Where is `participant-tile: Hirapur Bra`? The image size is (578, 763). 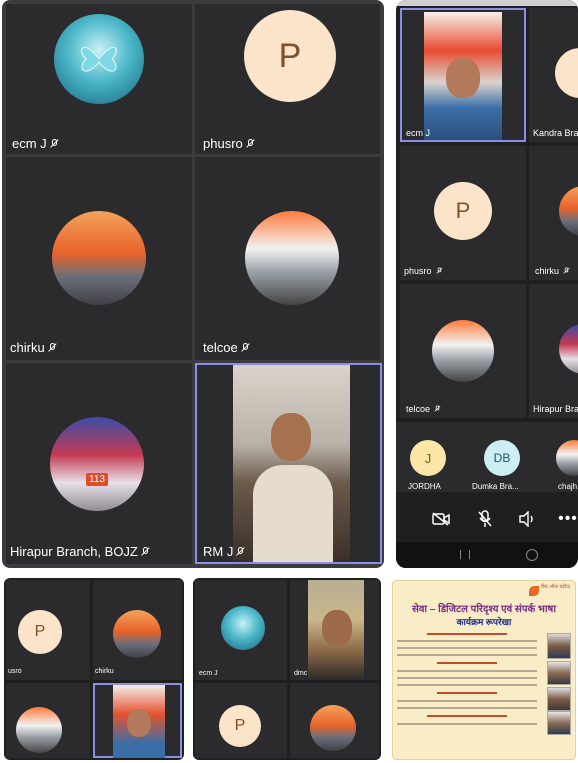
participant-tile: Hirapur Bra is located at coordinates (553, 351).